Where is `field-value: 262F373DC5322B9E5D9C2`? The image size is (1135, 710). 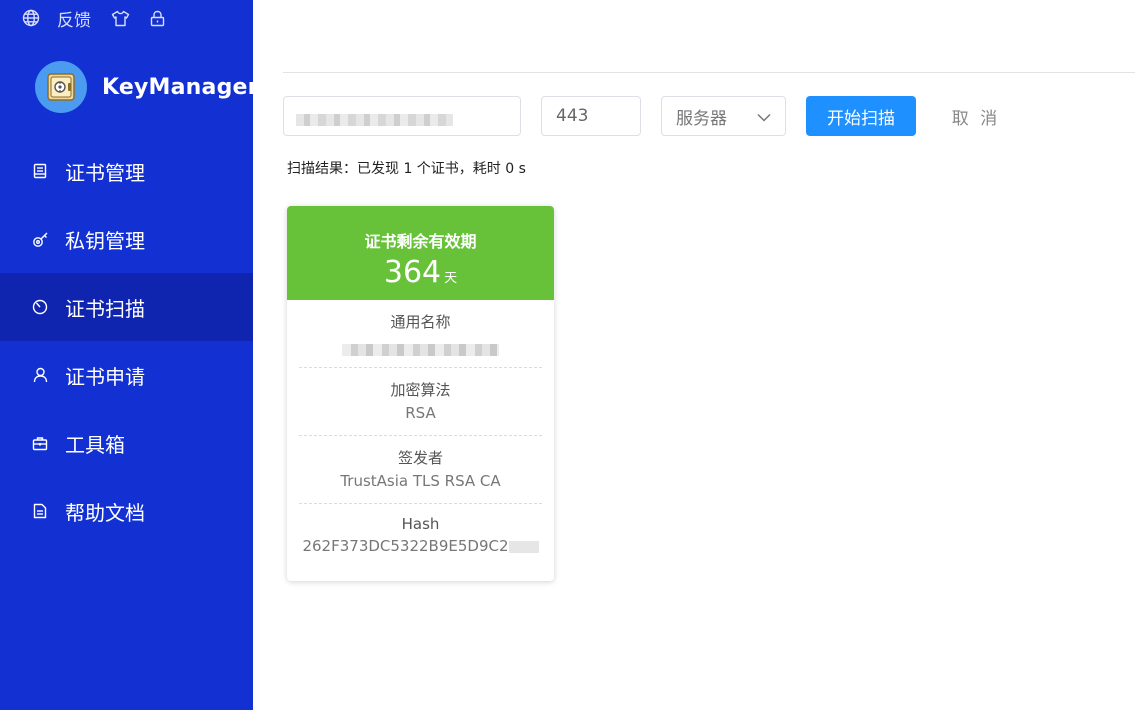
field-value: 262F373DC5322B9E5D9C2 is located at coordinates (405, 546).